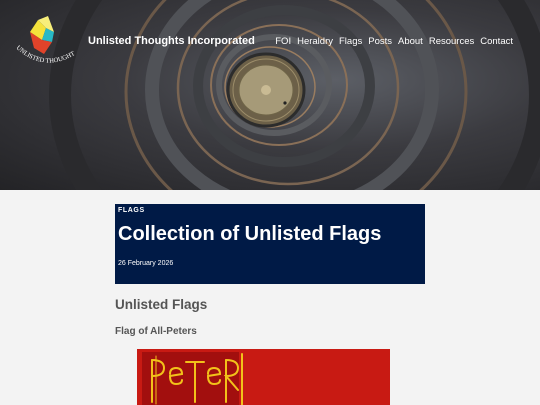 This screenshot has width=540, height=405. I want to click on nav-item-posts: Posts, so click(380, 41).